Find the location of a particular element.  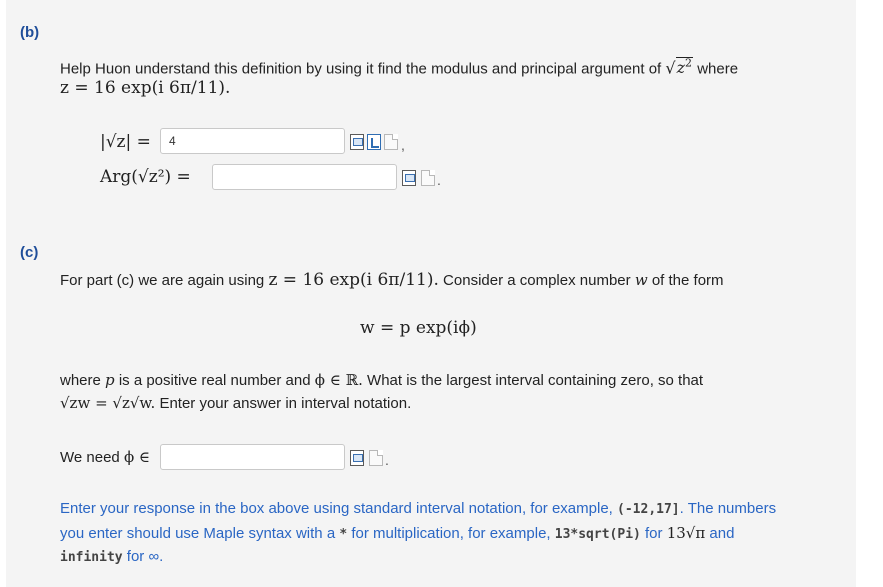

hint-line-3: infinity for ∞. is located at coordinates (111, 556).